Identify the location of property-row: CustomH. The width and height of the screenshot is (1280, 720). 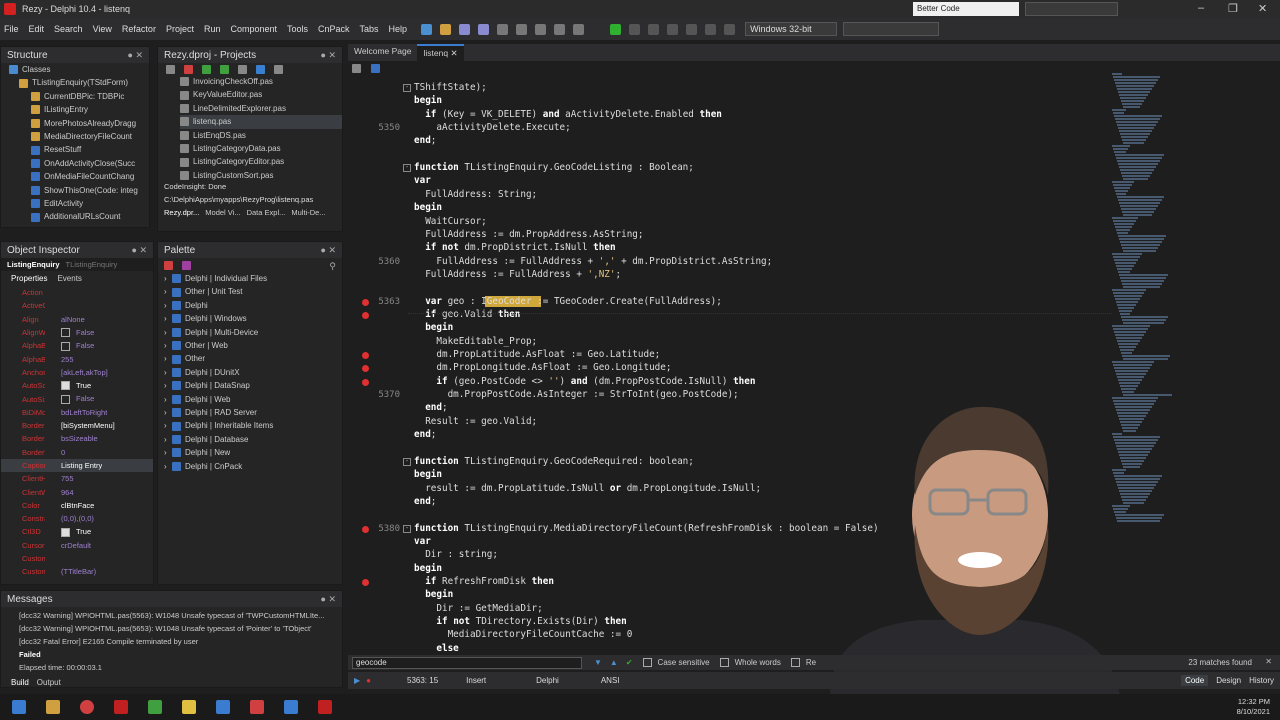
(77, 558).